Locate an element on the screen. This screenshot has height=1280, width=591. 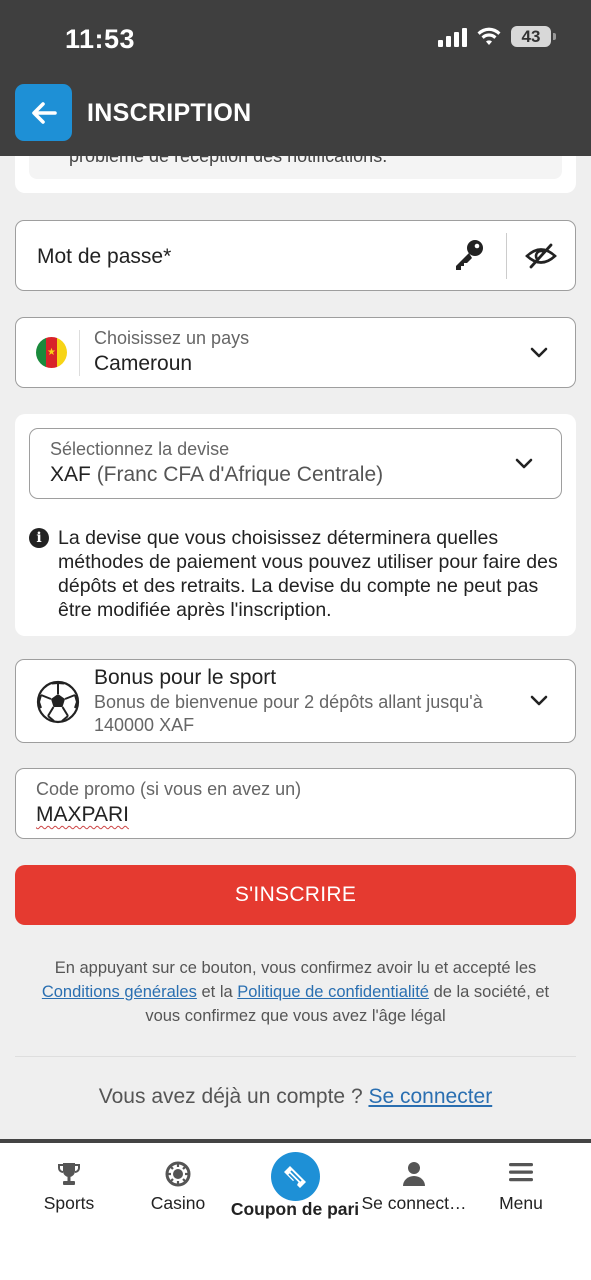
nav-sports: Sports is located at coordinates (69, 1193).